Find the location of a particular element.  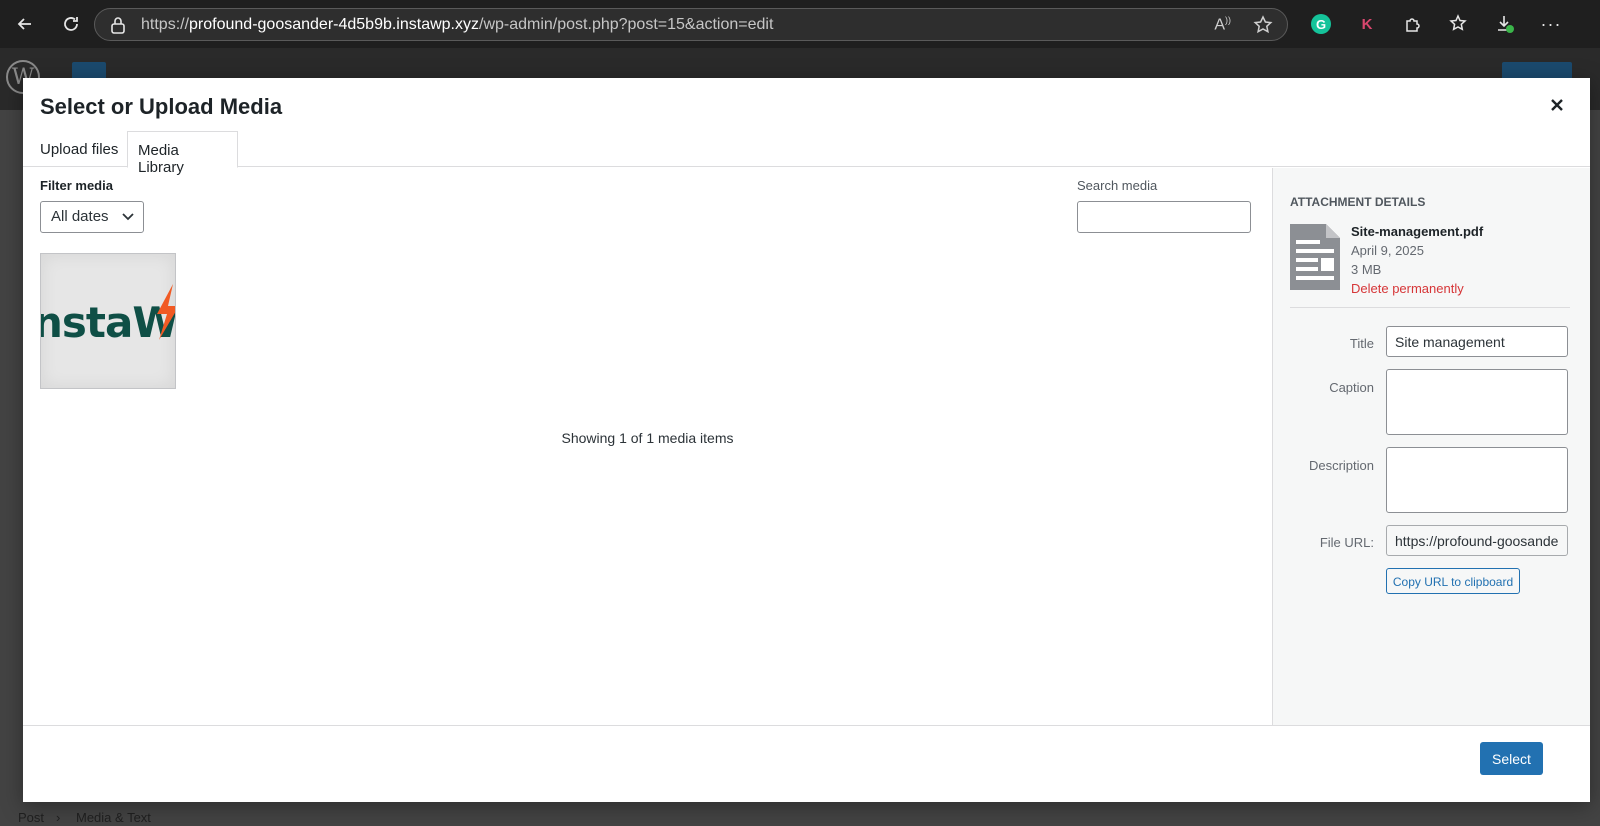

date-filter-value: All dates is located at coordinates (80, 216).